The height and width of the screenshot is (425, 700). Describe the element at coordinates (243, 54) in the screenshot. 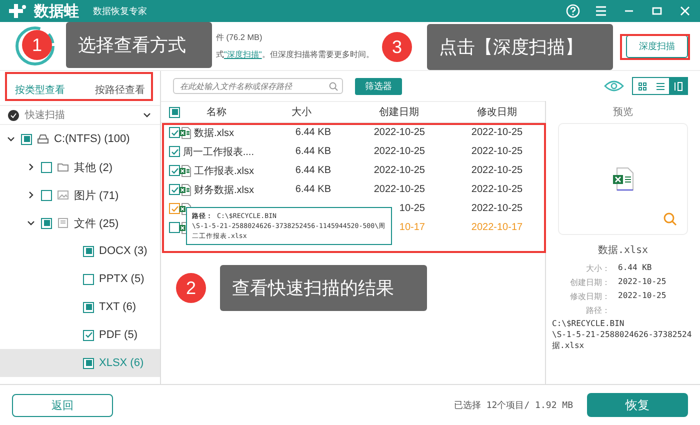

I see `deep-scan-link: "深度扫描"` at that location.